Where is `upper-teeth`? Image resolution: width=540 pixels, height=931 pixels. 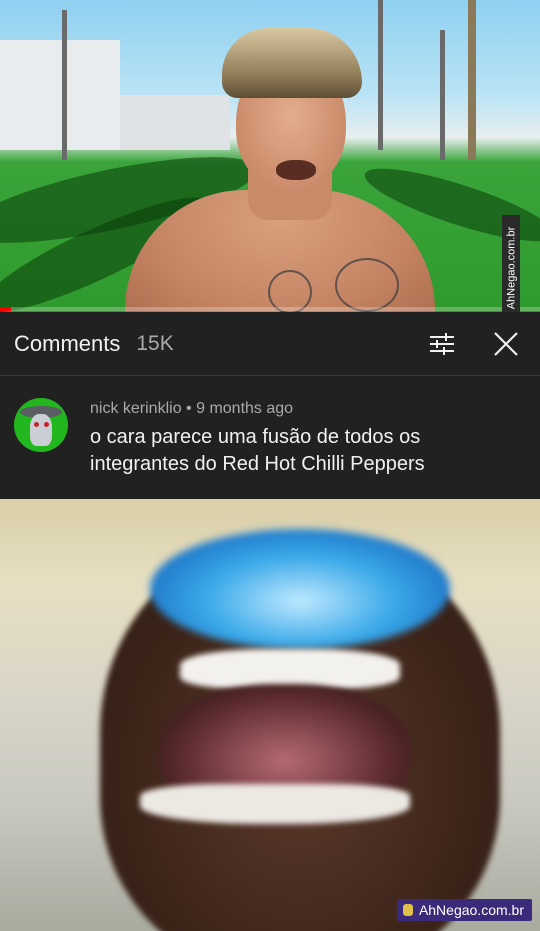 upper-teeth is located at coordinates (290, 669).